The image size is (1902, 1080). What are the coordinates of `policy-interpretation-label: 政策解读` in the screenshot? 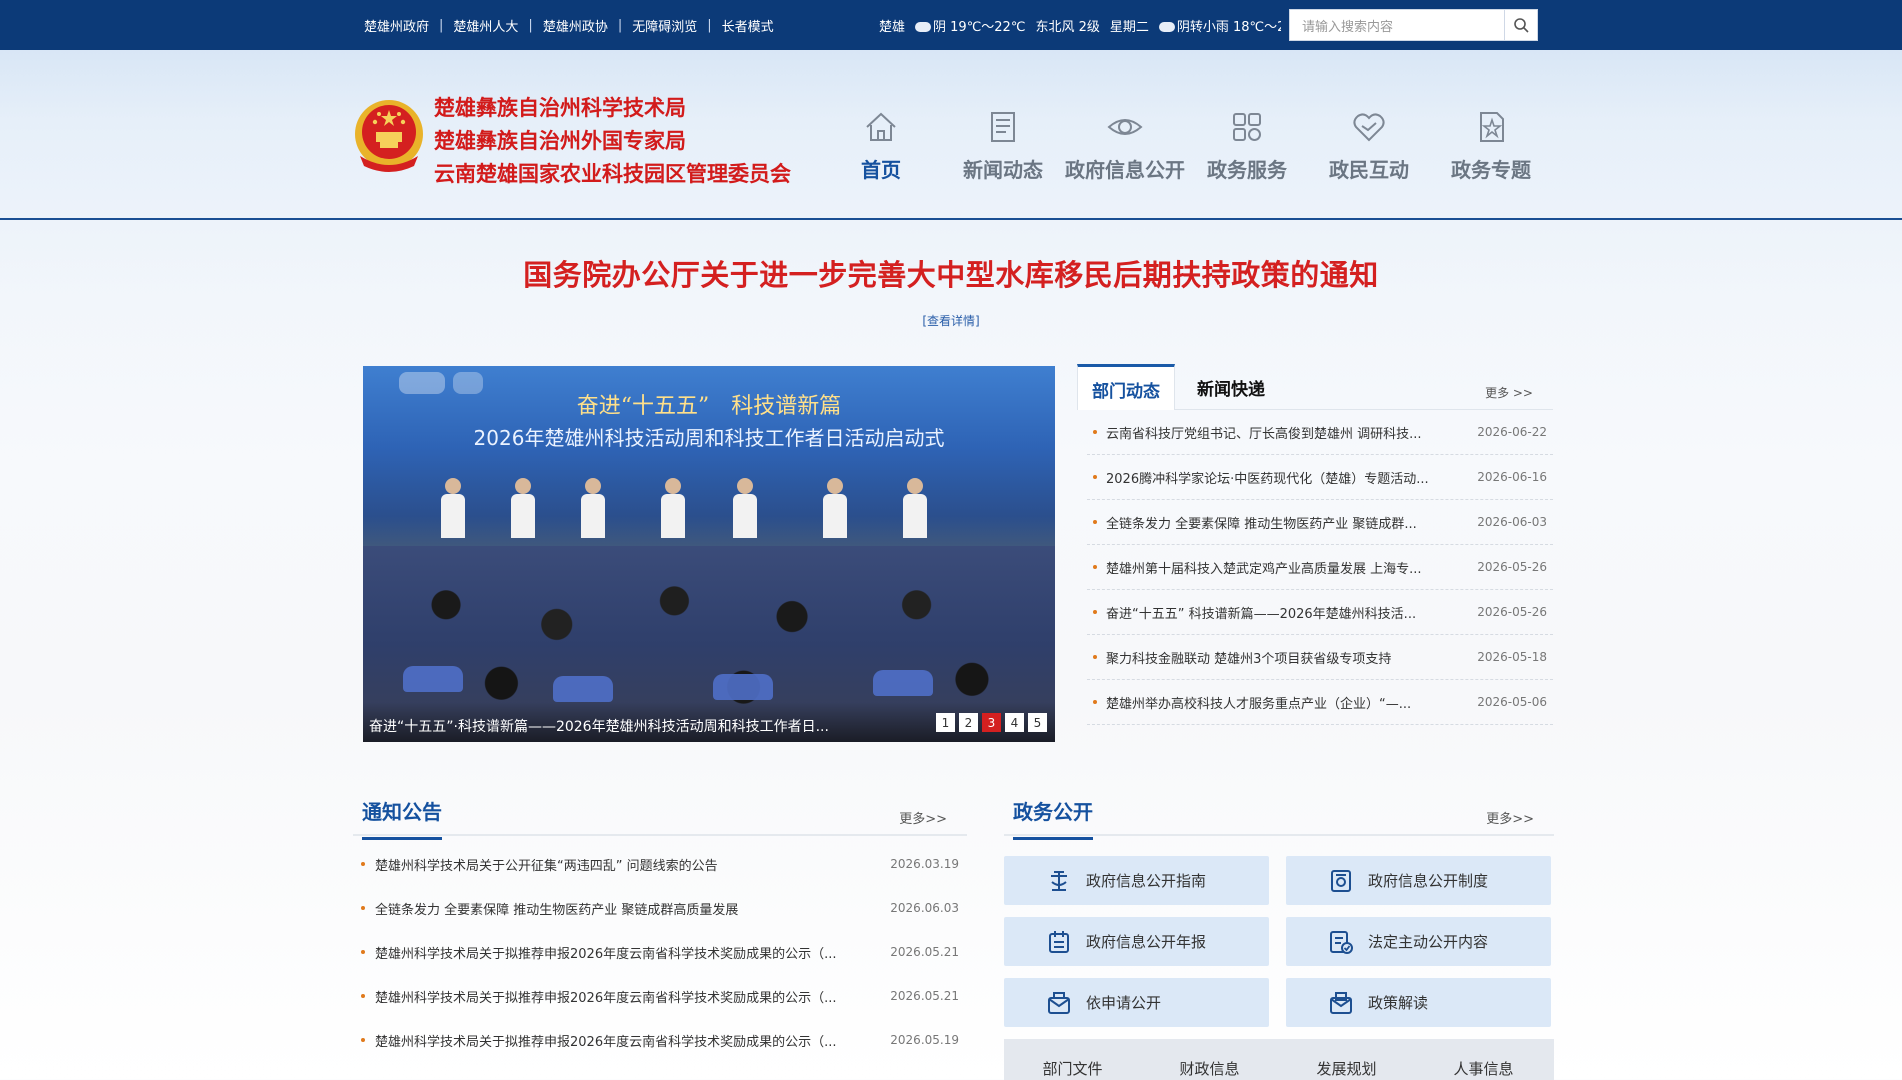 It's located at (1398, 1003).